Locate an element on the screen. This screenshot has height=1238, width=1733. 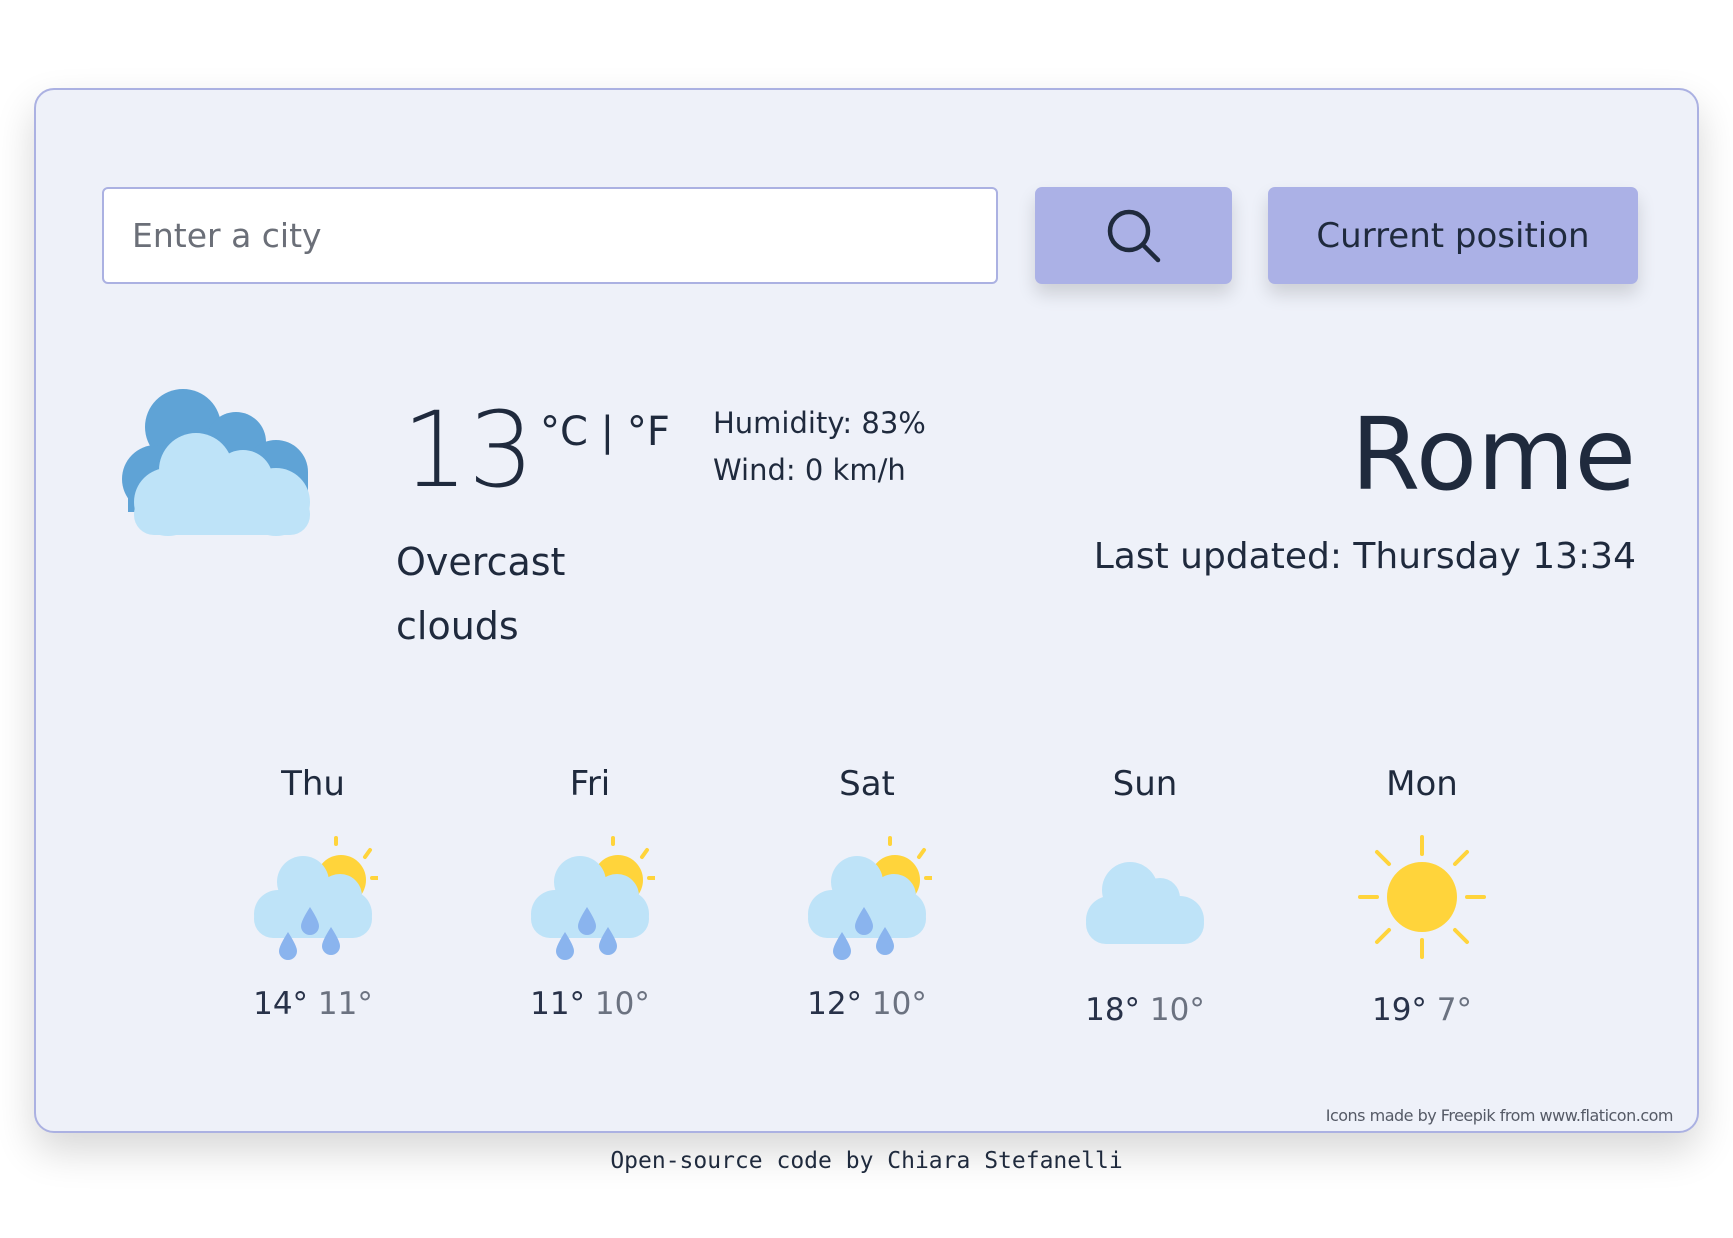
footer: Open-source code by Chiara Stefanelli is located at coordinates (866, 1161).